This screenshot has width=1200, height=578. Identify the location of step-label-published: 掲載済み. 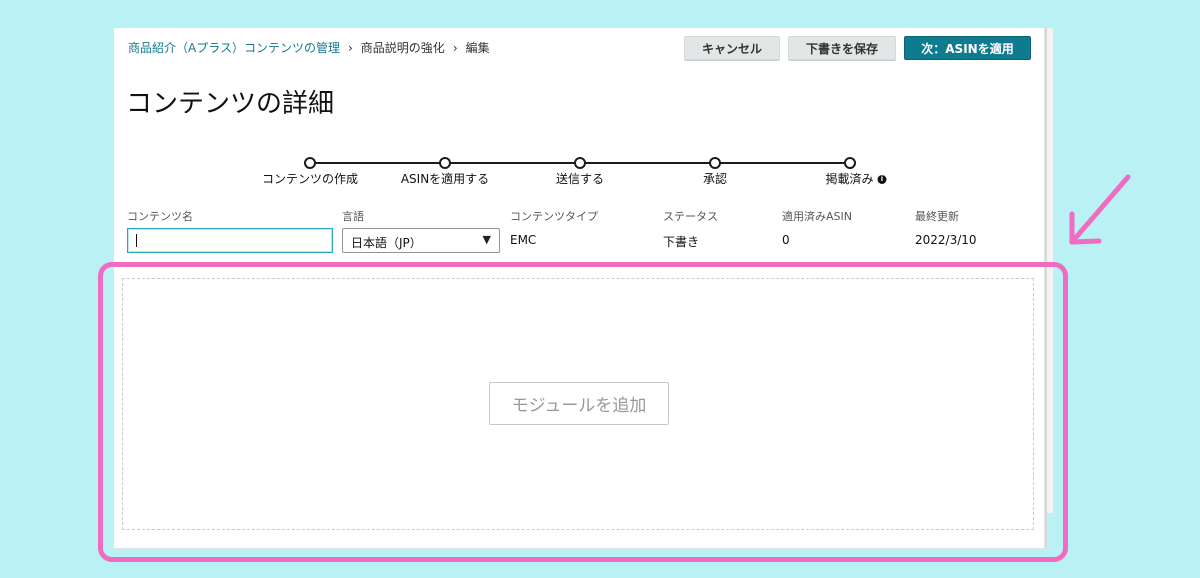
(849, 179).